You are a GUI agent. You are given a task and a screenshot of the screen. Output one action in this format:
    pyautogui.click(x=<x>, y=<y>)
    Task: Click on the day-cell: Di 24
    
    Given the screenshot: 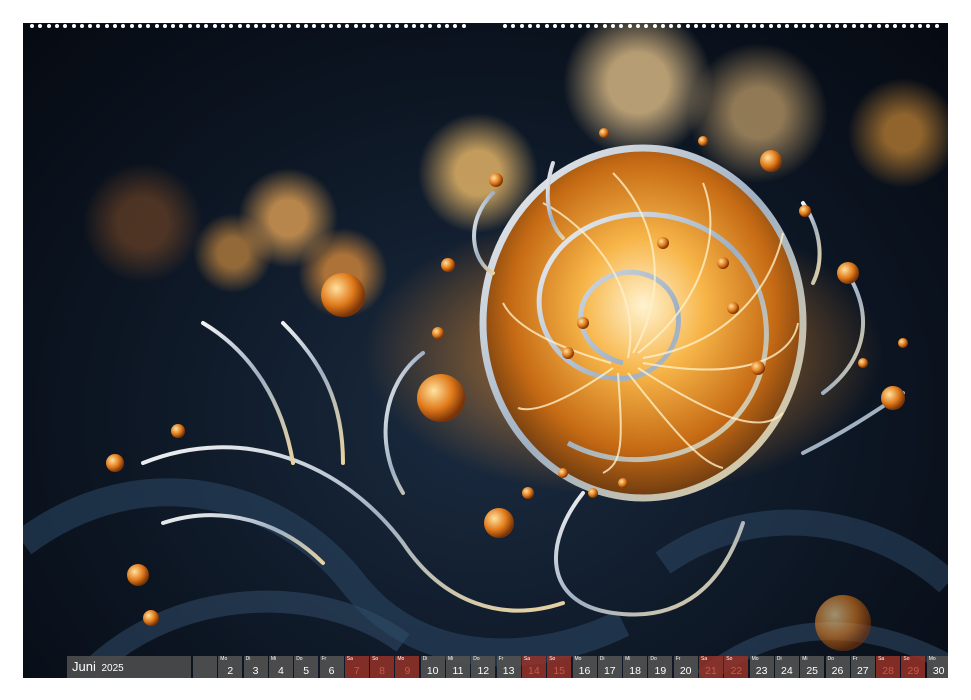 What is the action you would take?
    pyautogui.click(x=786, y=667)
    